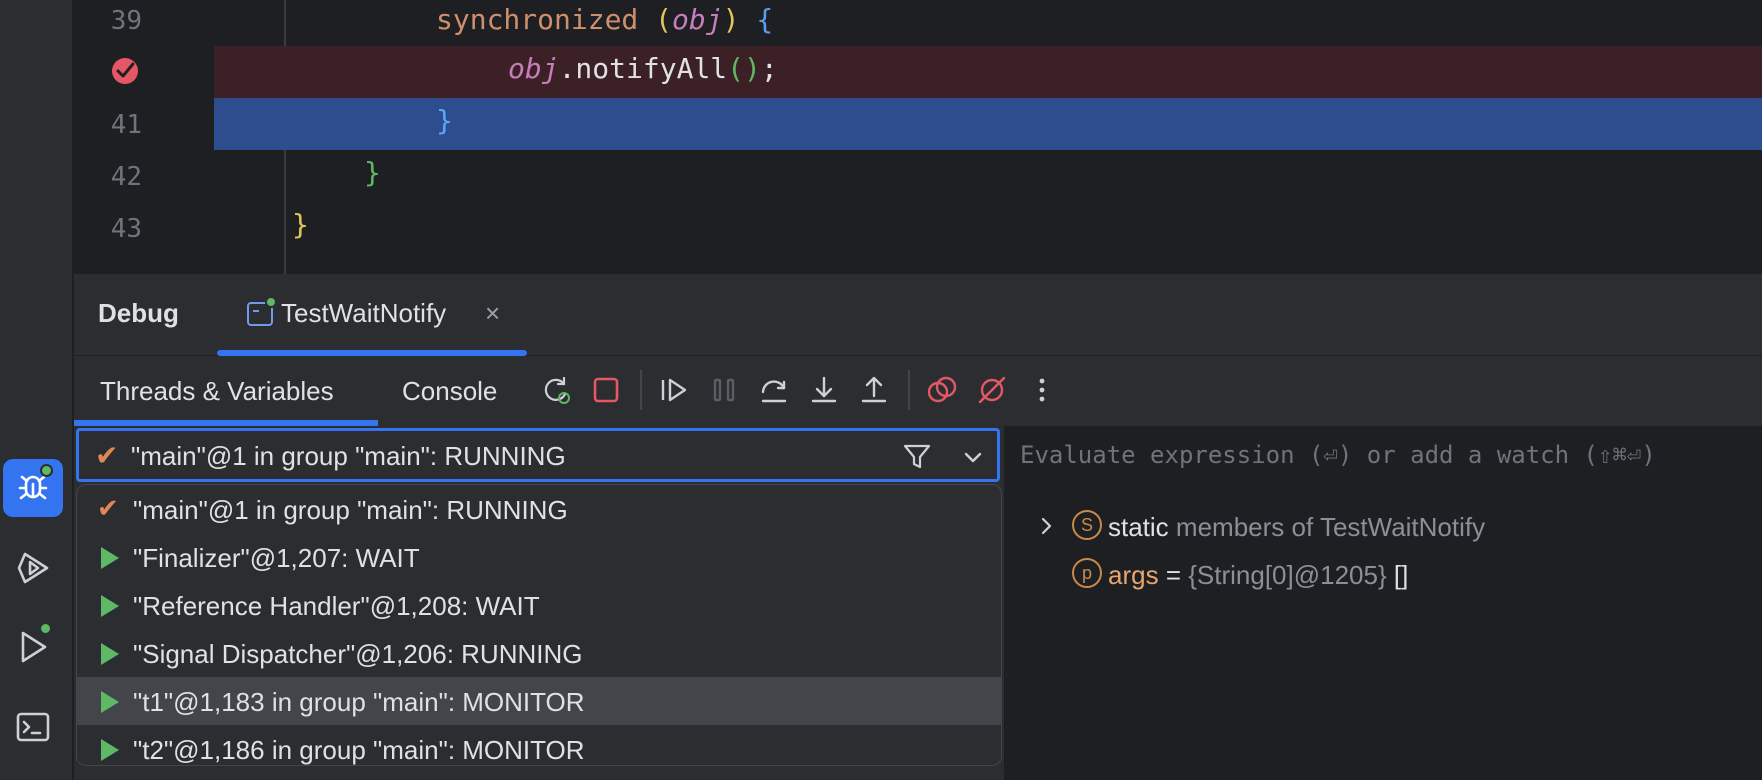  I want to click on thread-item: "Finalizer"@1,207: WAIT, so click(539, 557).